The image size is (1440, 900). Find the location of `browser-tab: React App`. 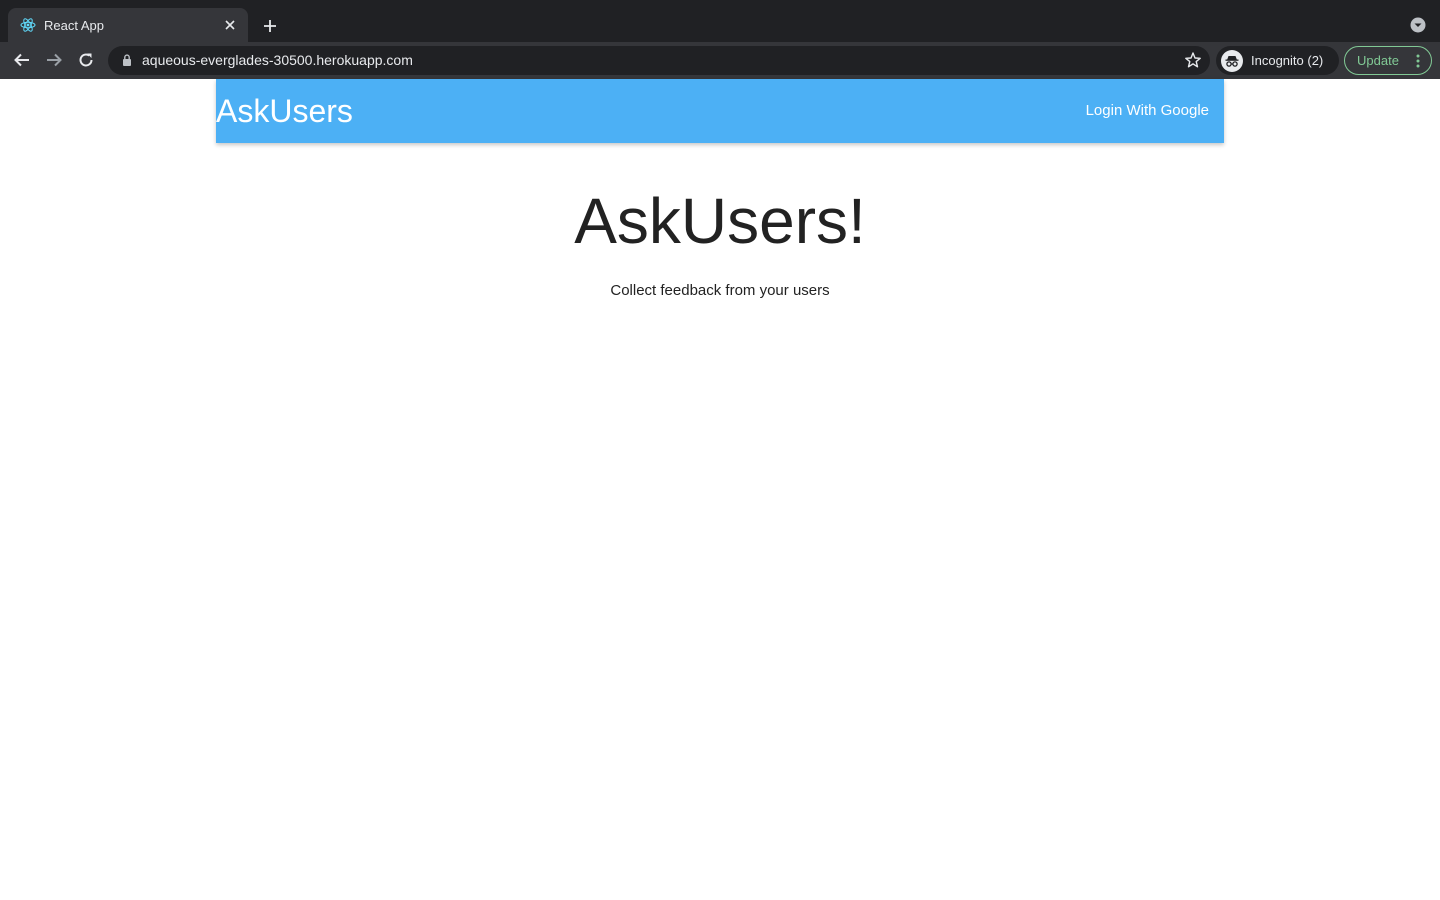

browser-tab: React App is located at coordinates (128, 25).